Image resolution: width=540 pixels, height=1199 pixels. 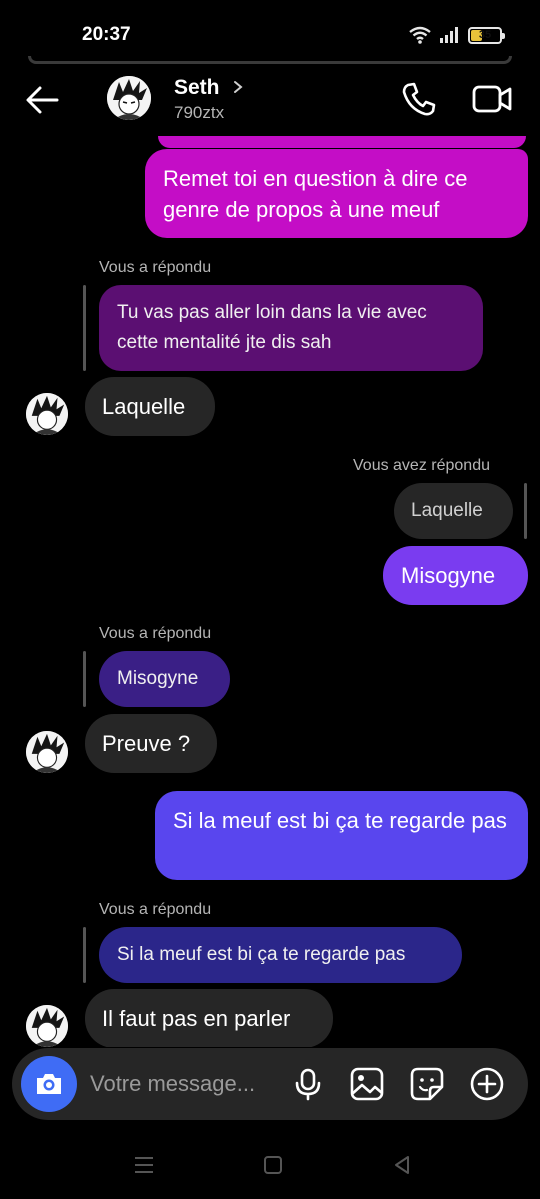 I want to click on quoted-message: Misogyne, so click(x=164, y=679).